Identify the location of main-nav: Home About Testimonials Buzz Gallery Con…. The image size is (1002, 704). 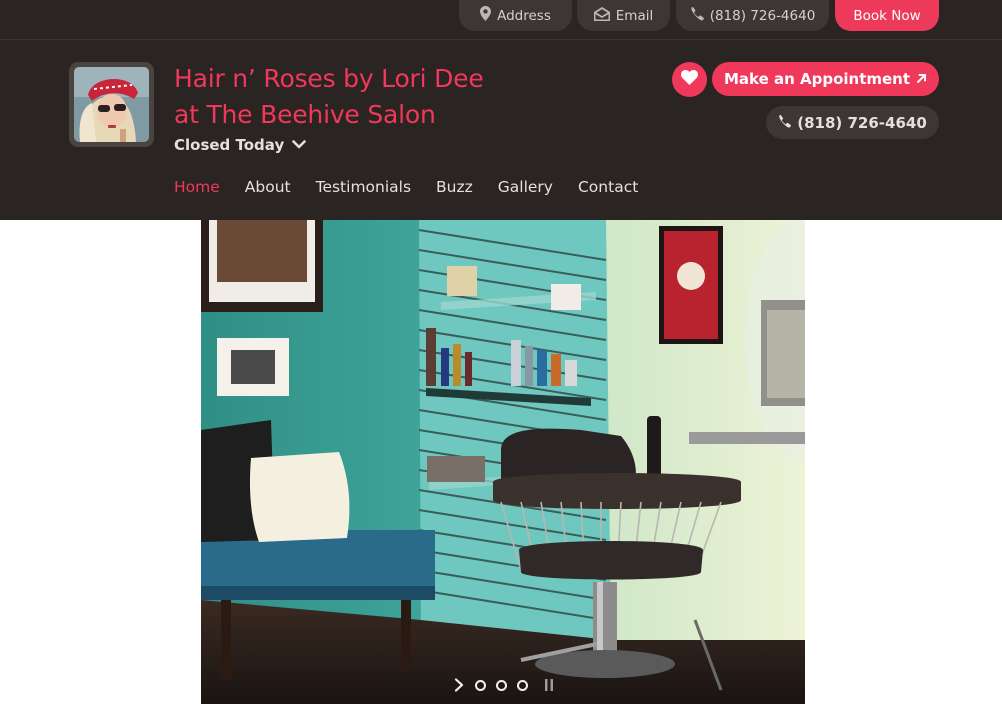
(406, 187).